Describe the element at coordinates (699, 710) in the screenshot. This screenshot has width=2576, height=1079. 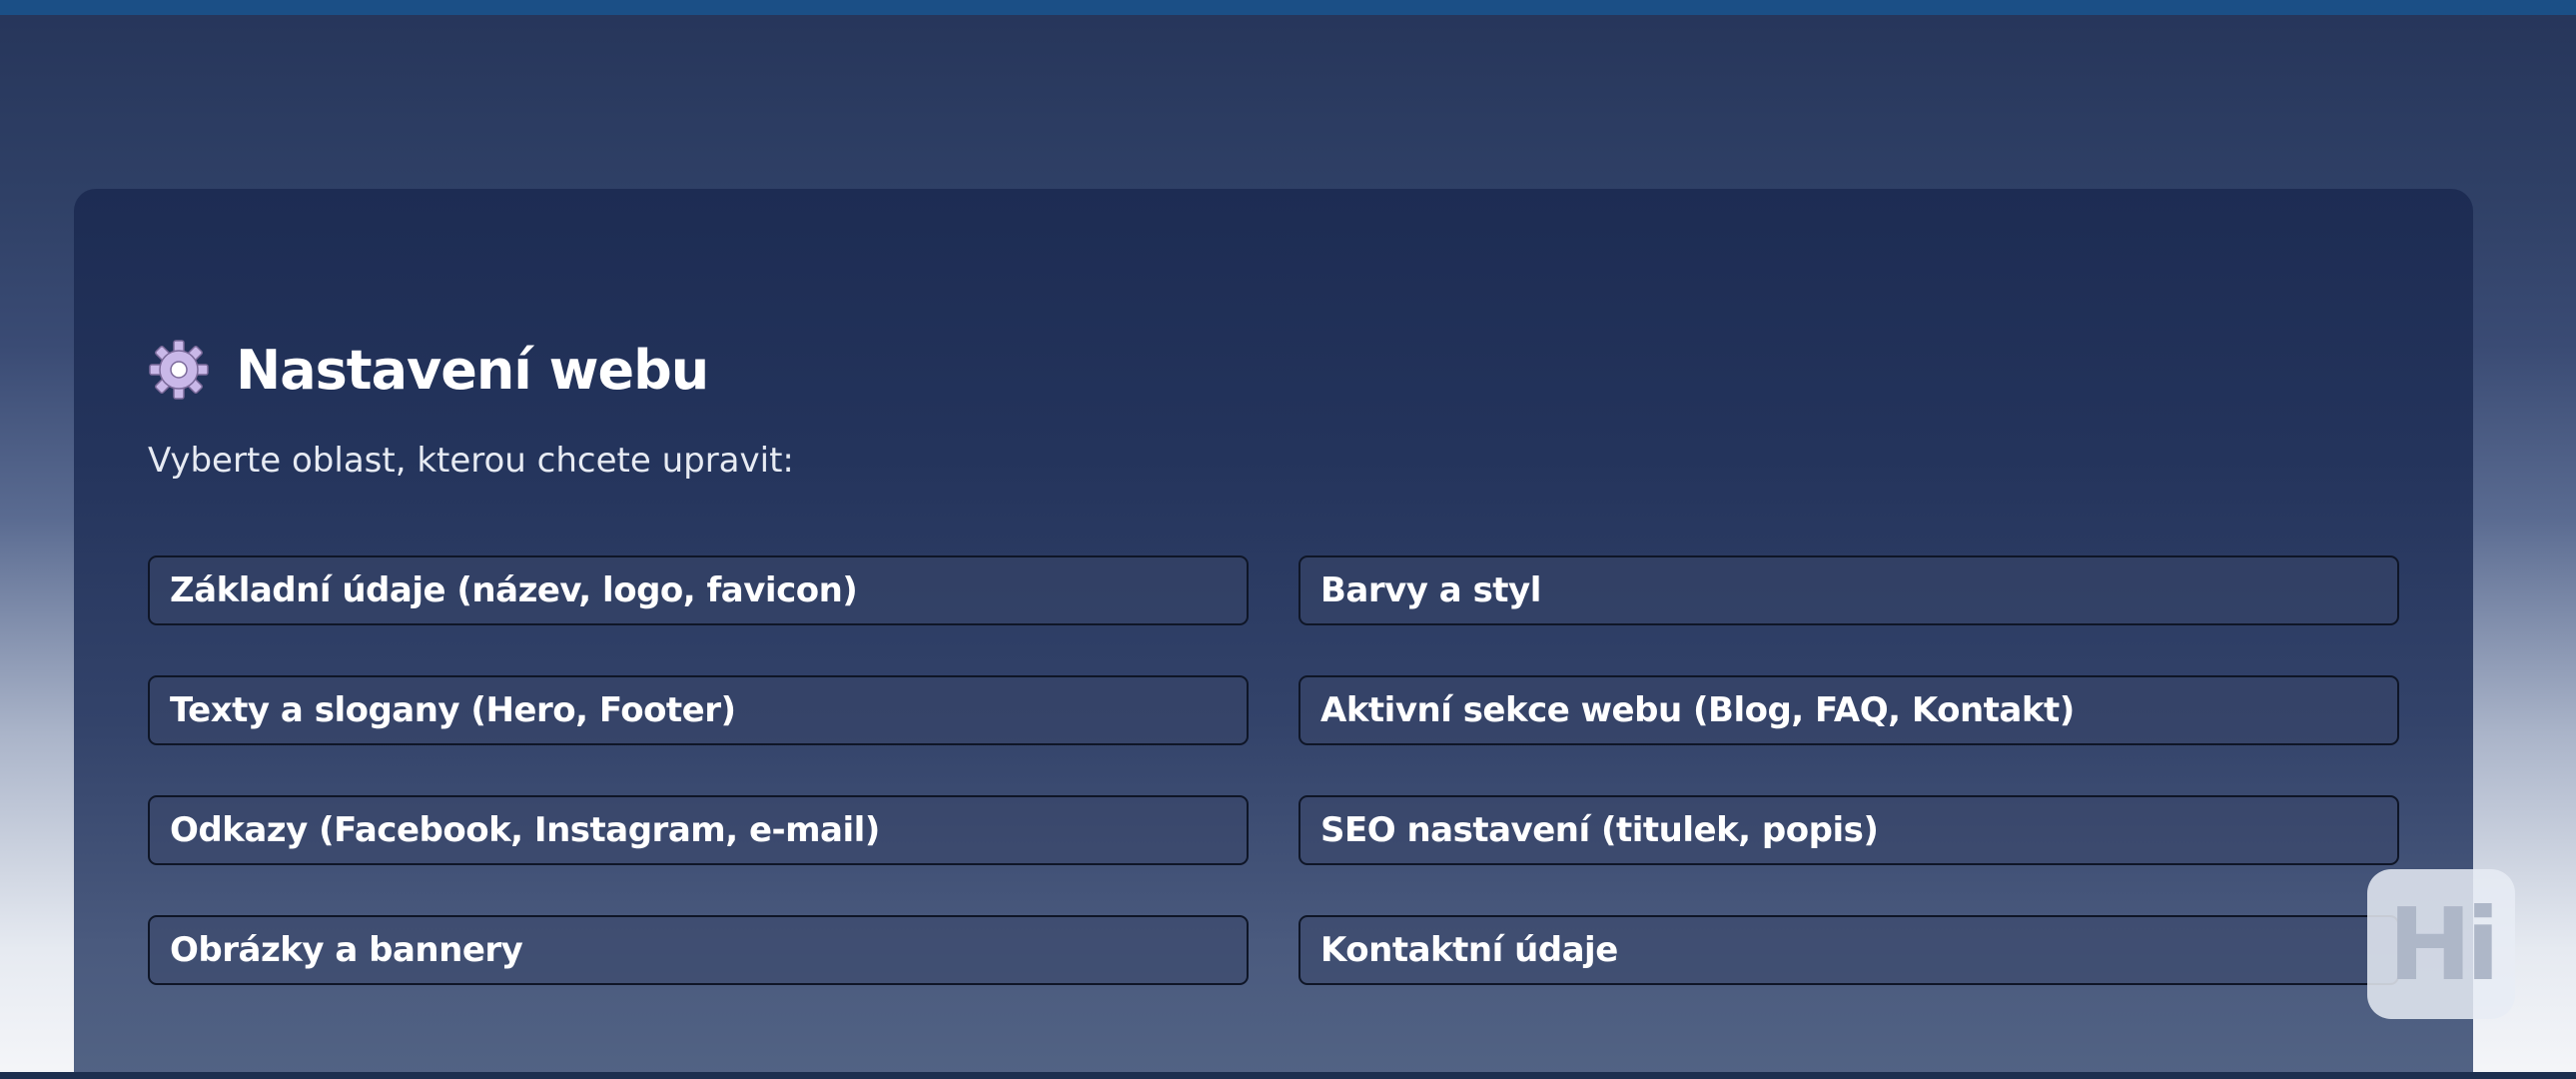
I see `option-texts-slogans-button: Texty a slogany (Hero, Footer)` at that location.